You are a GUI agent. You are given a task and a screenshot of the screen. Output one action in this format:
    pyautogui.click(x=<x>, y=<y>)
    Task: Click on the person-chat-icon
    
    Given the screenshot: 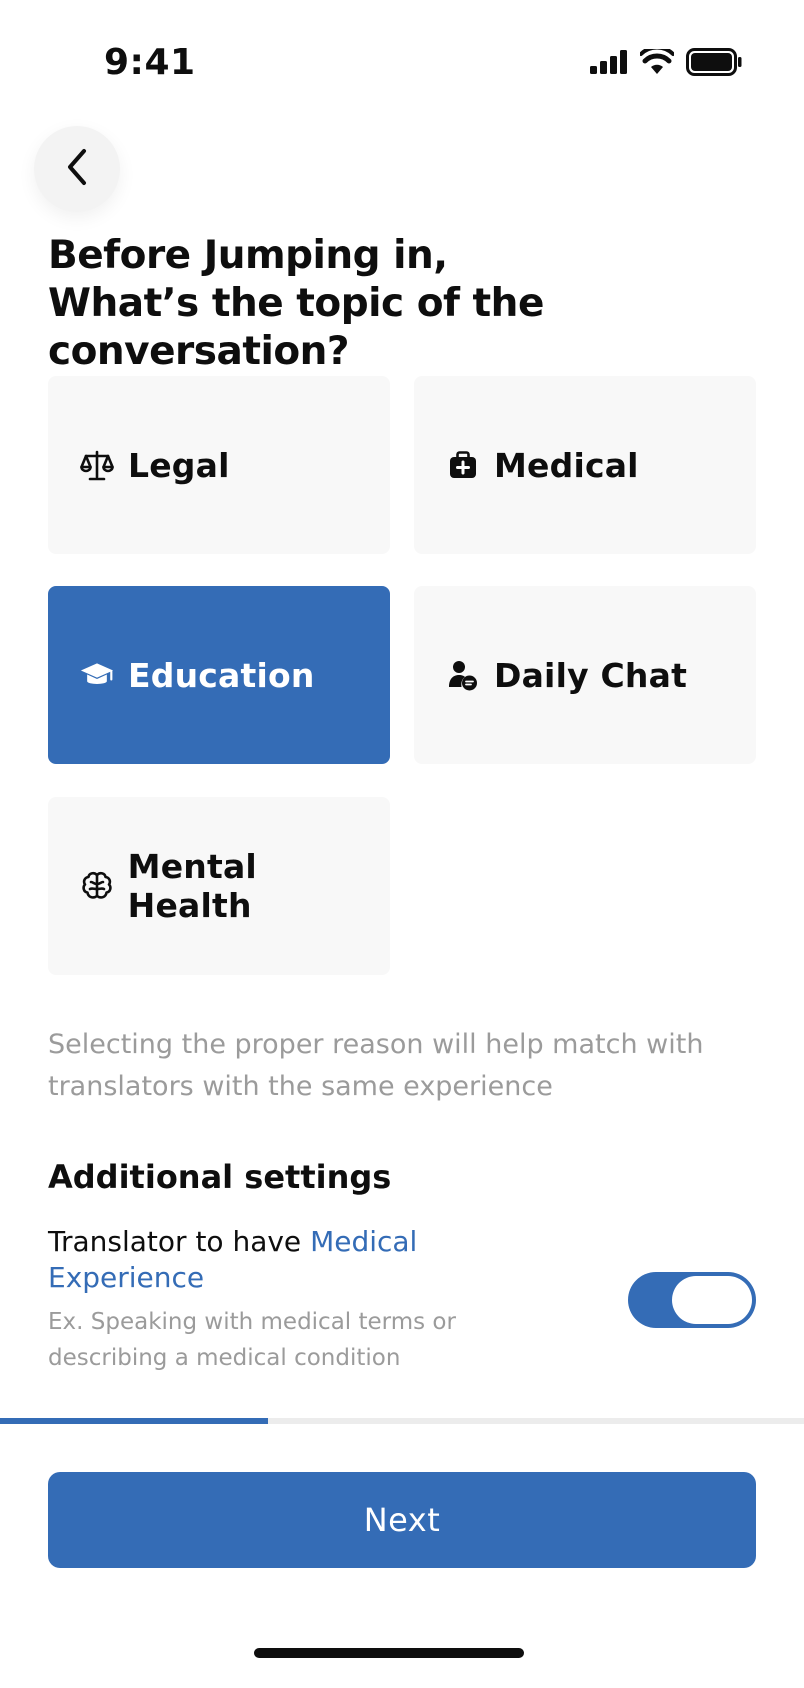 What is the action you would take?
    pyautogui.click(x=463, y=675)
    